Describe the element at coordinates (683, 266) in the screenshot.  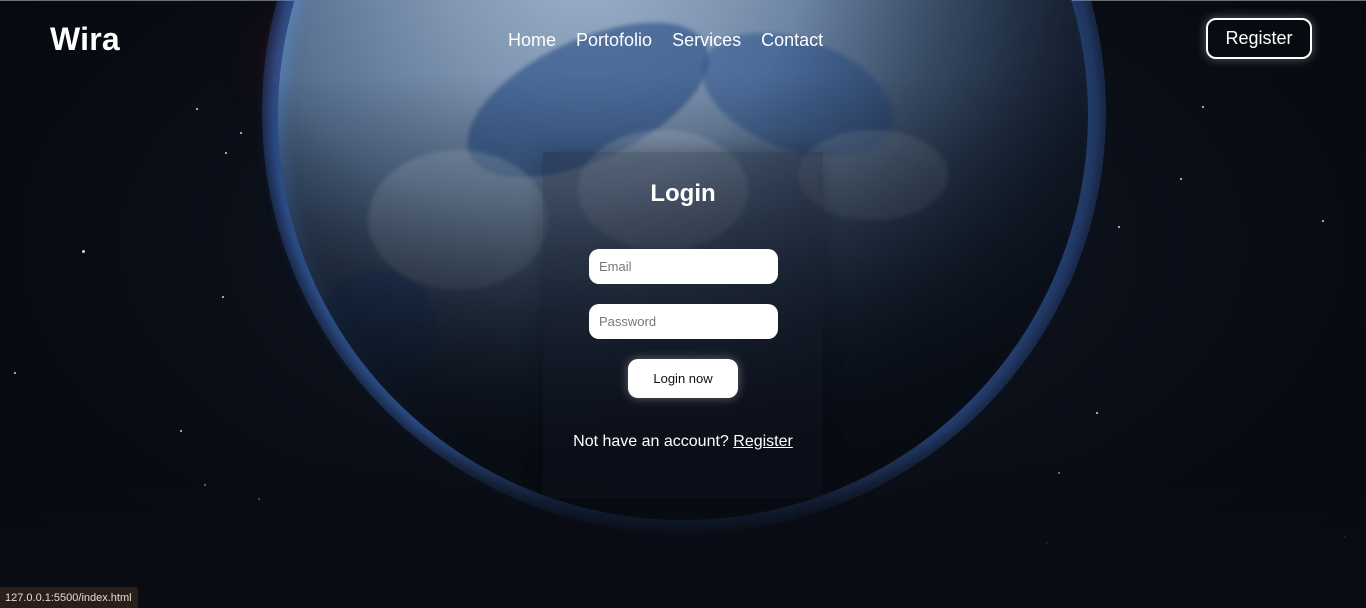
I see `email-input` at that location.